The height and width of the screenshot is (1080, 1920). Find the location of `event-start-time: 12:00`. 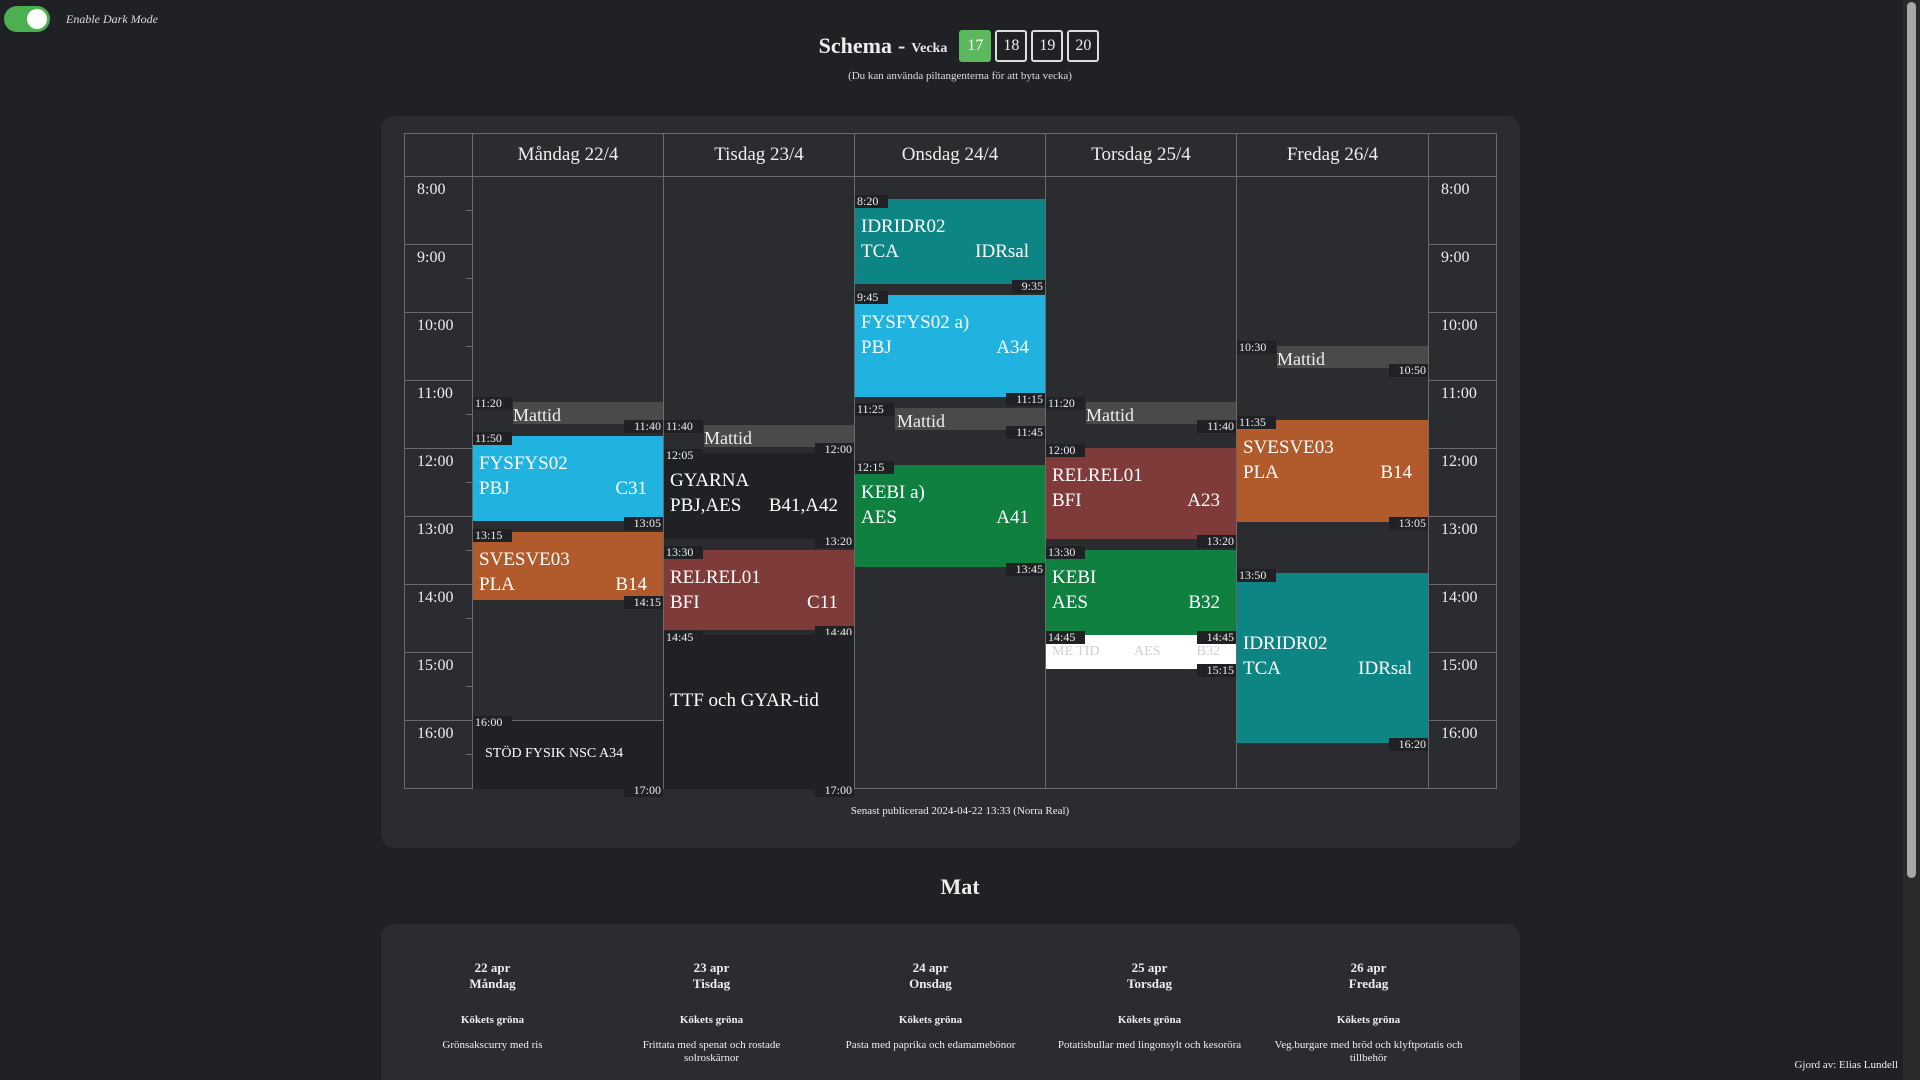

event-start-time: 12:00 is located at coordinates (1066, 450).